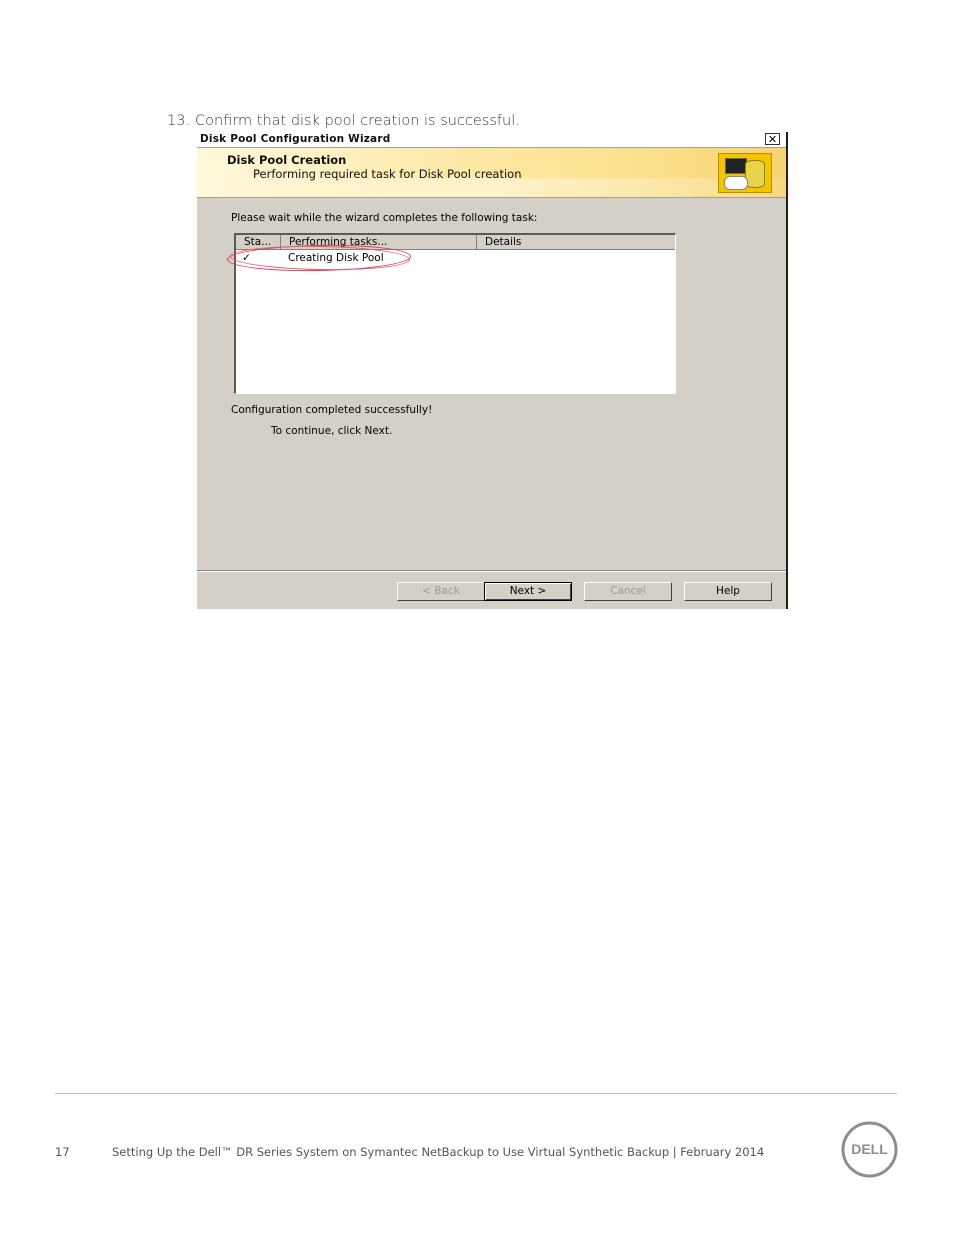 This screenshot has width=954, height=1235. Describe the element at coordinates (628, 591) in the screenshot. I see `cancel-button: Cancel` at that location.